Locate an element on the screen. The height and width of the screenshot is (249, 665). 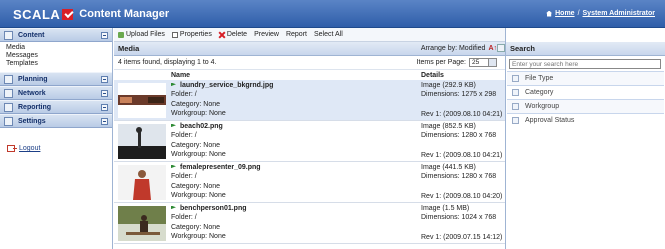
media-header: Media Arrange by: Modified A↑ is located at coordinates (309, 49).